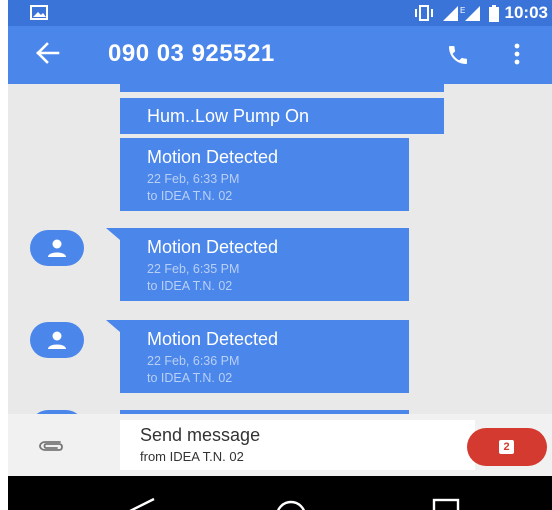  Describe the element at coordinates (458, 57) in the screenshot. I see `phone-icon` at that location.